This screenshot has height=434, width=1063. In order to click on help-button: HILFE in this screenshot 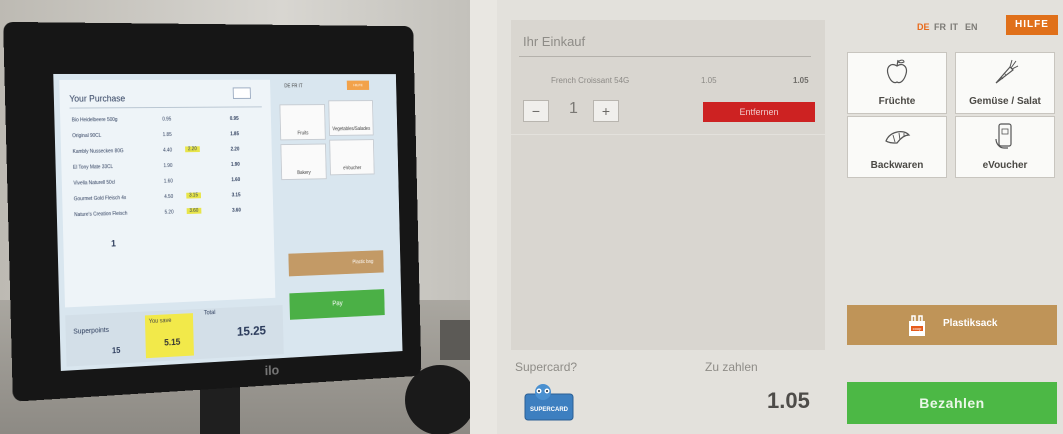, I will do `click(1032, 25)`.